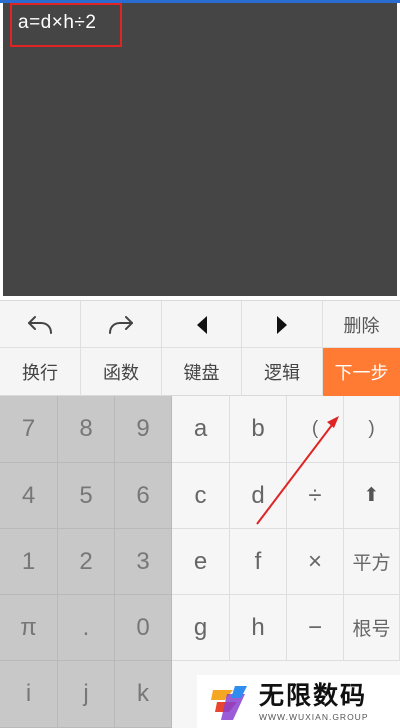 This screenshot has height=728, width=400. Describe the element at coordinates (29, 694) in the screenshot. I see `key-i: i` at that location.